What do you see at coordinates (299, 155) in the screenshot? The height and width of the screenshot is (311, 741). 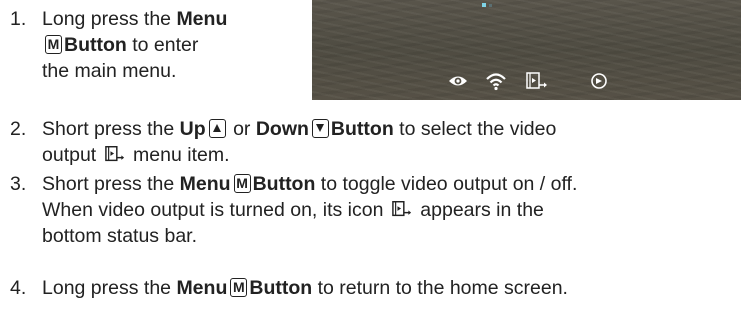 I see `step-line: output menu item.` at bounding box center [299, 155].